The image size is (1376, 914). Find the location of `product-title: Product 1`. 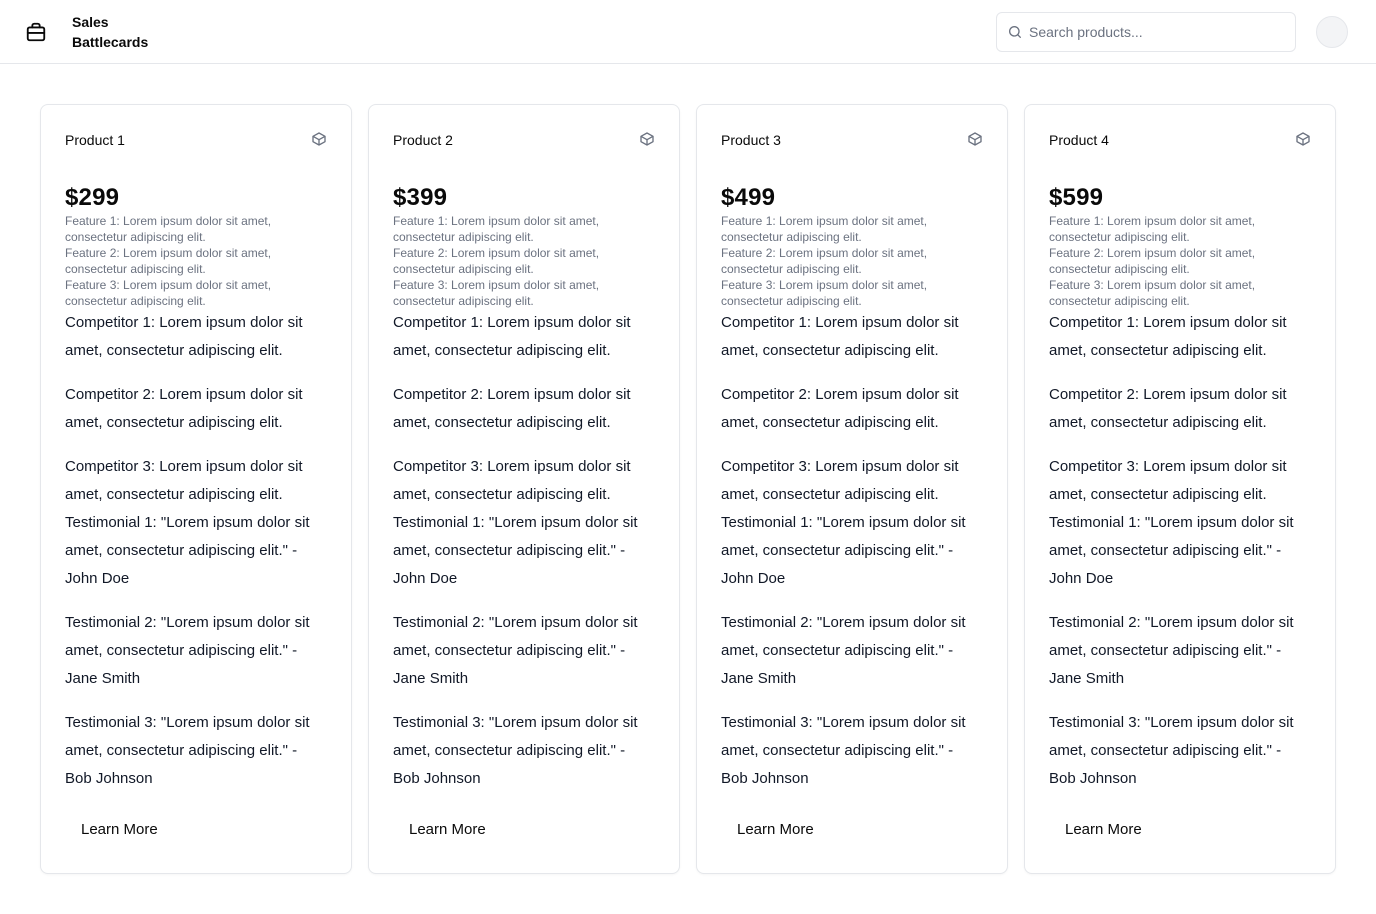

product-title: Product 1 is located at coordinates (95, 140).